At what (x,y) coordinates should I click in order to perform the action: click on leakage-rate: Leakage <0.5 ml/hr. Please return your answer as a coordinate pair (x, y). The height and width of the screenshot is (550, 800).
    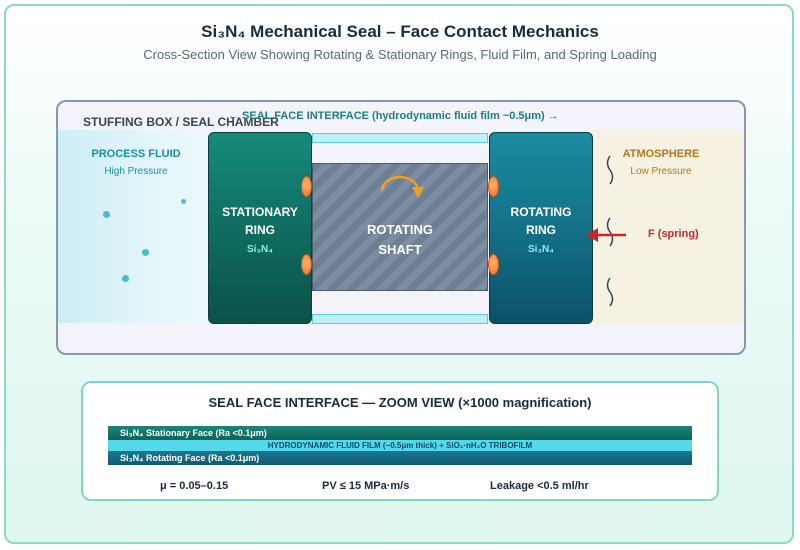
    Looking at the image, I should click on (539, 486).